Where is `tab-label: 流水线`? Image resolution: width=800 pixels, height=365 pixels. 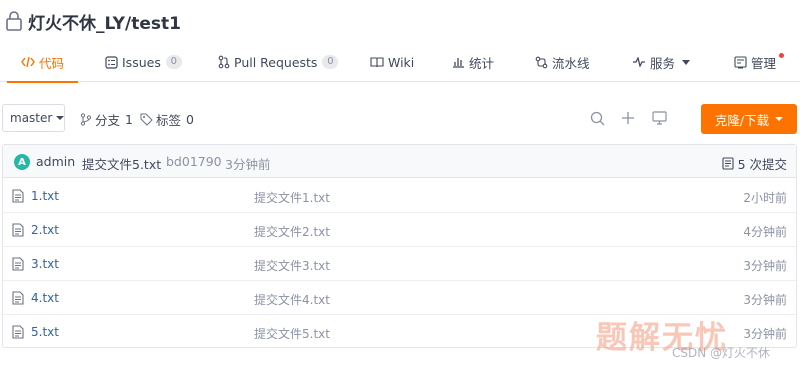
tab-label: 流水线 is located at coordinates (571, 63).